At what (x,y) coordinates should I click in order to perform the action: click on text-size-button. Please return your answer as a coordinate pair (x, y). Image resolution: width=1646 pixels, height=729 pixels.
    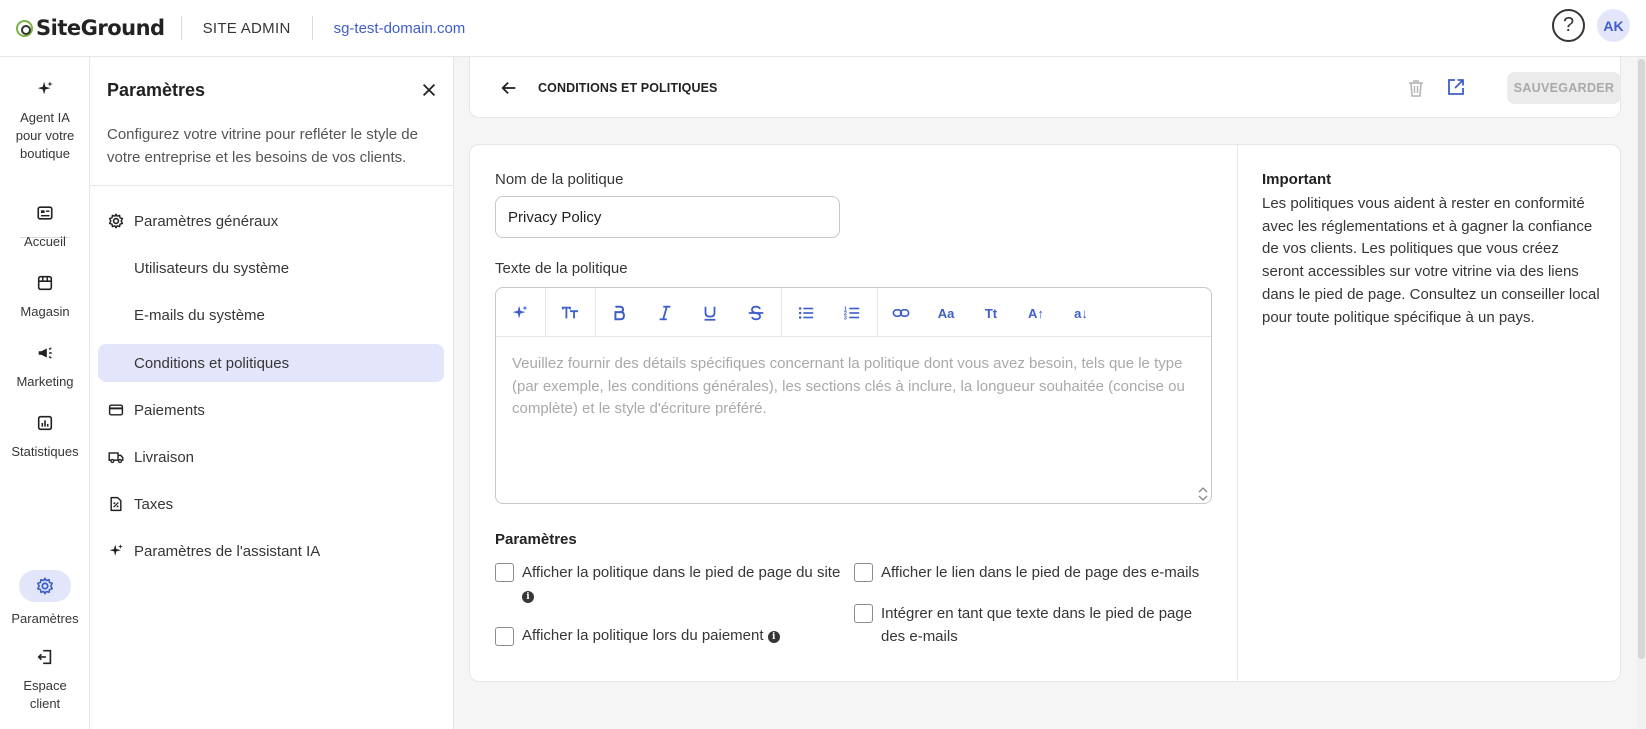
    Looking at the image, I should click on (570, 313).